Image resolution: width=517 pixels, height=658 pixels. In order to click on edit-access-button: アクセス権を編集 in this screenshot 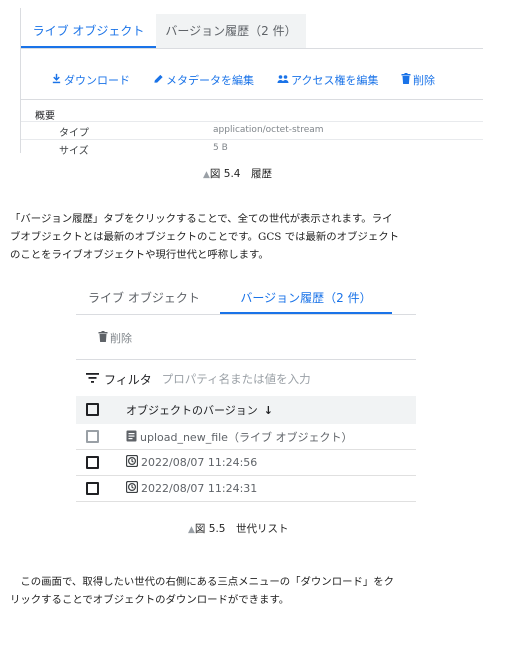, I will do `click(327, 80)`.